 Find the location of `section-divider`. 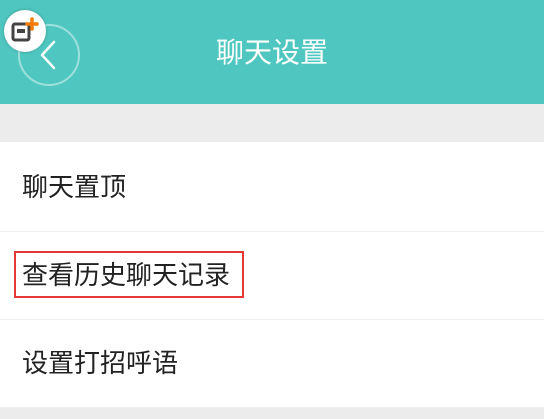

section-divider is located at coordinates (272, 123).